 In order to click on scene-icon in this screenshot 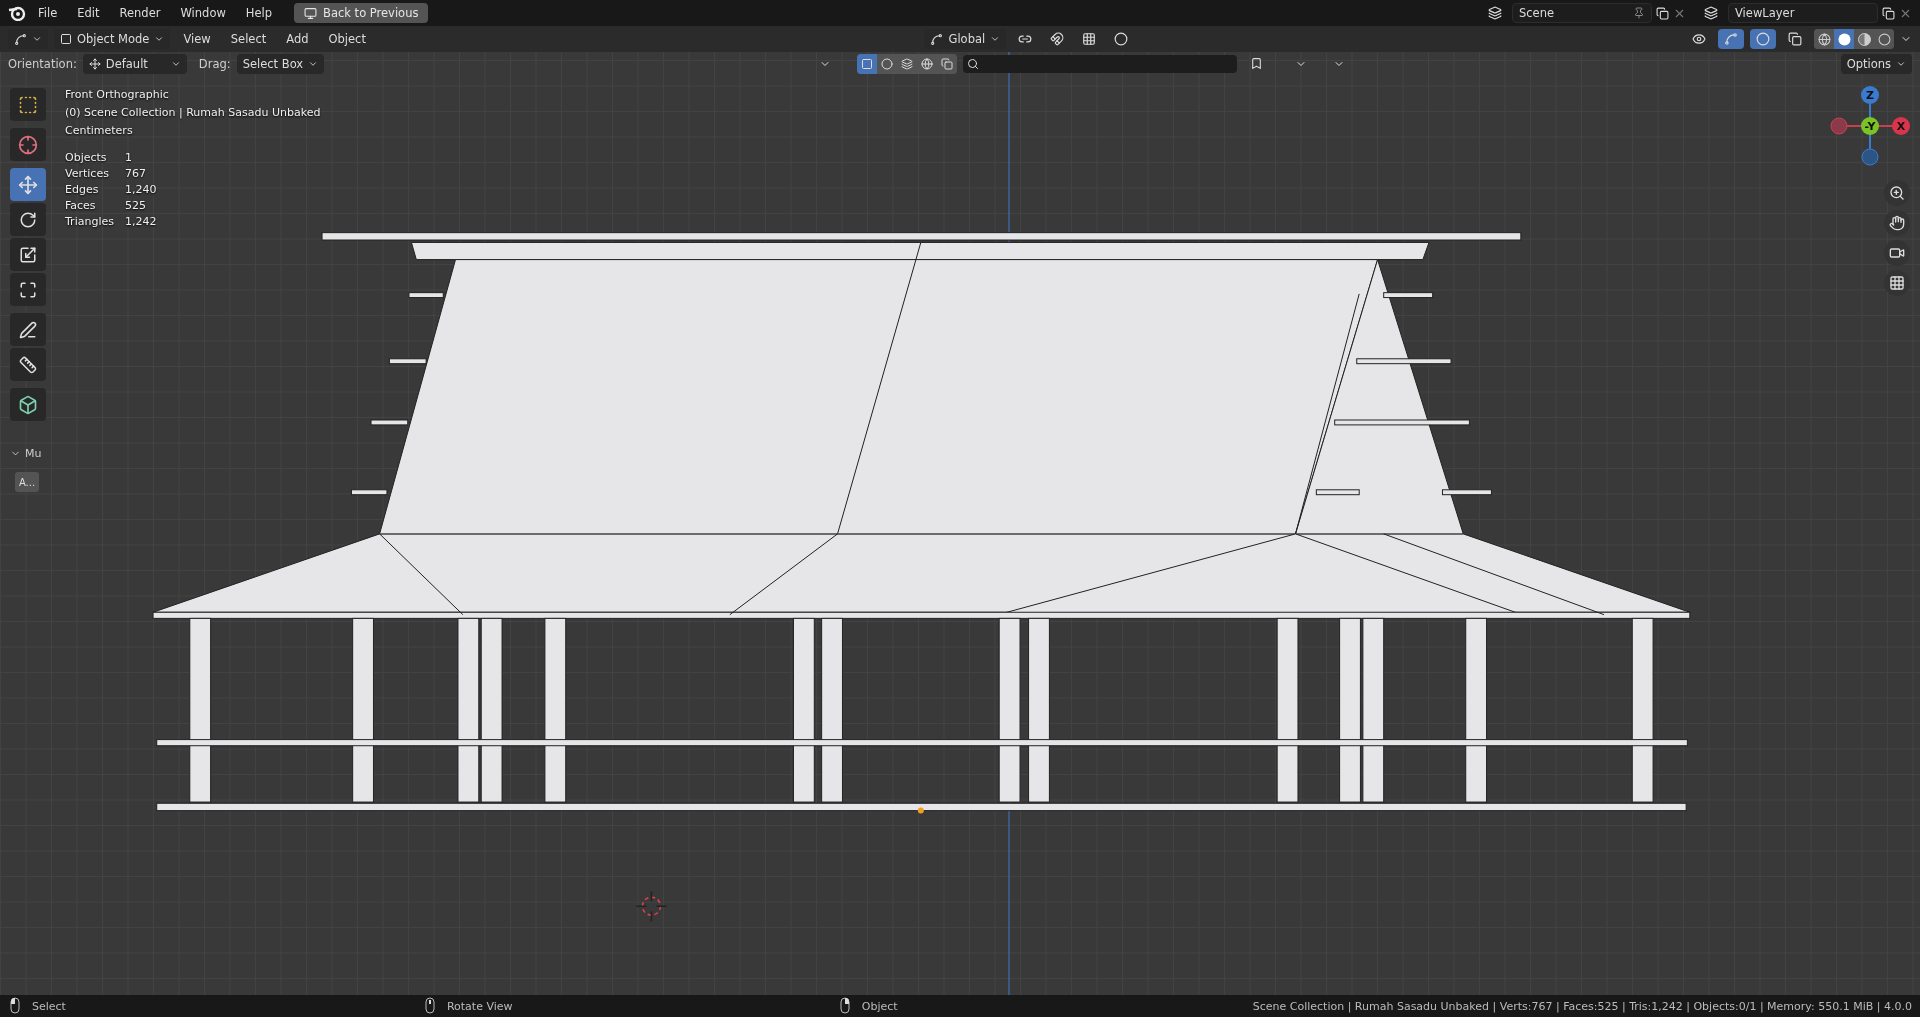, I will do `click(1495, 13)`.